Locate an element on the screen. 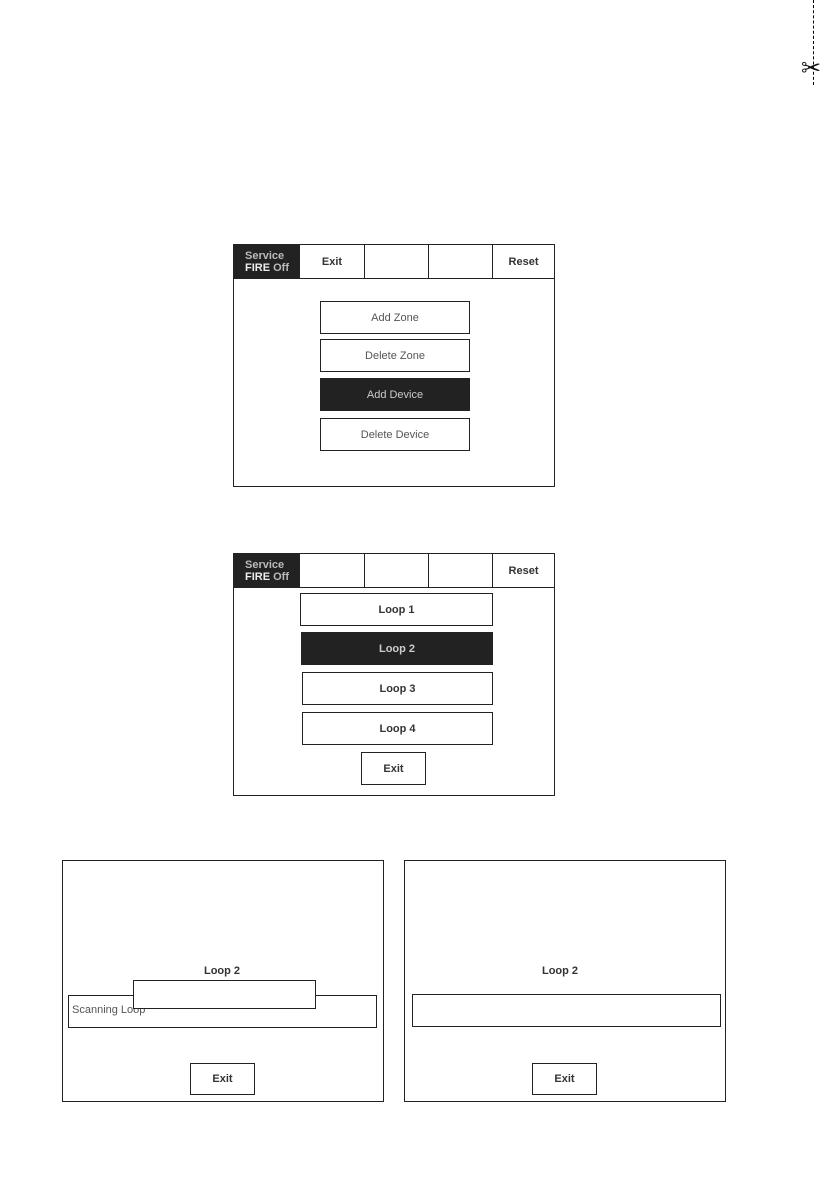 The height and width of the screenshot is (1191, 839). top-exit-button: Exit is located at coordinates (332, 261).